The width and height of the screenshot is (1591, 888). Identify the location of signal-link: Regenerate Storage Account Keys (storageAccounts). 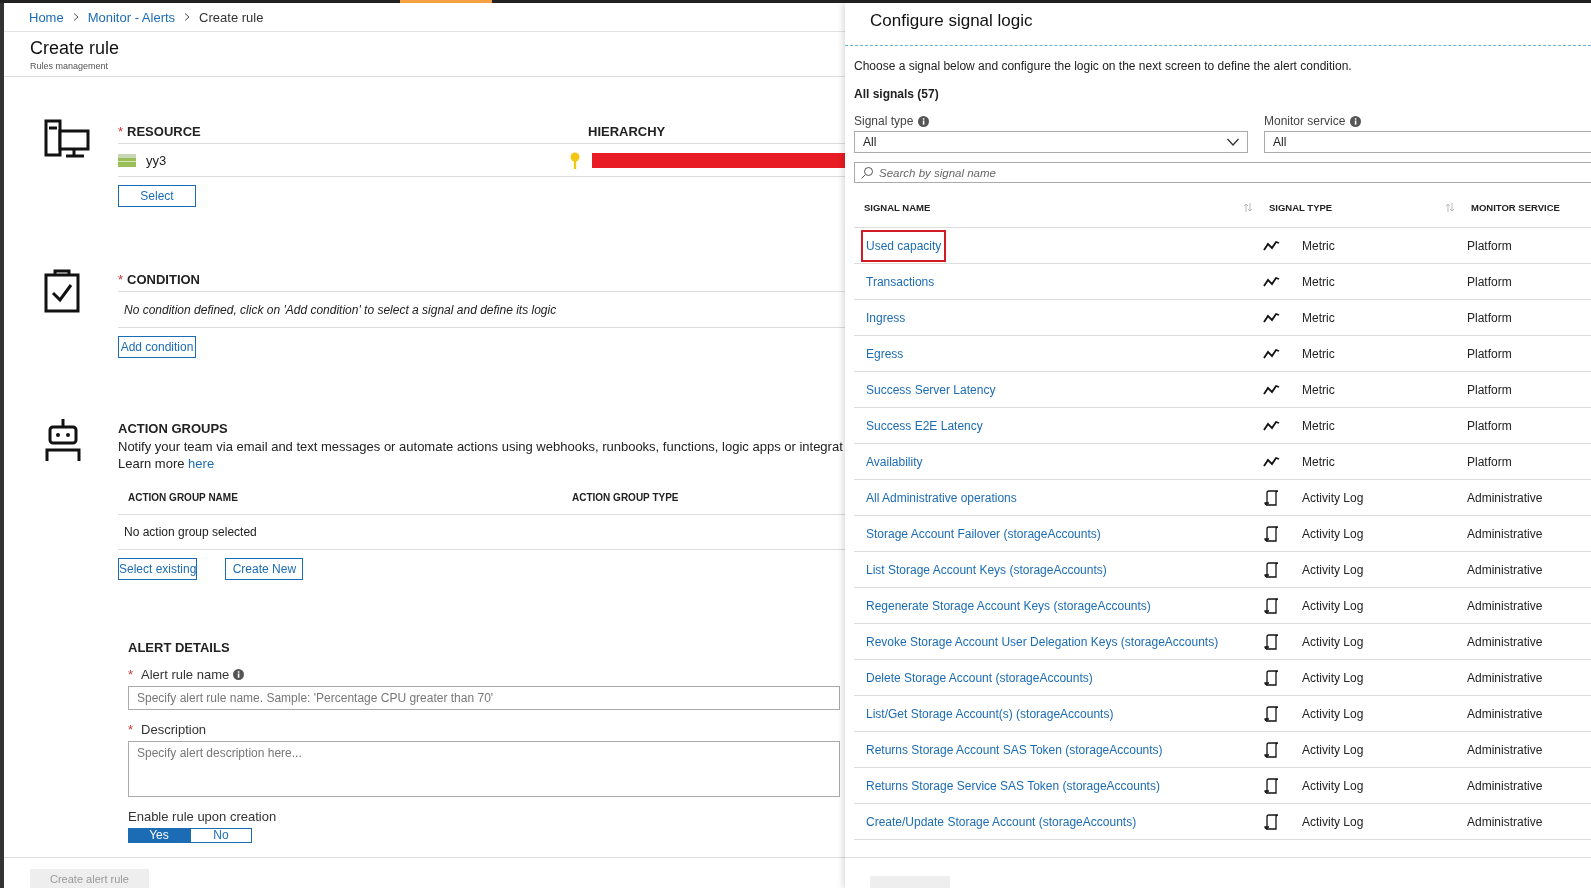
(1008, 605).